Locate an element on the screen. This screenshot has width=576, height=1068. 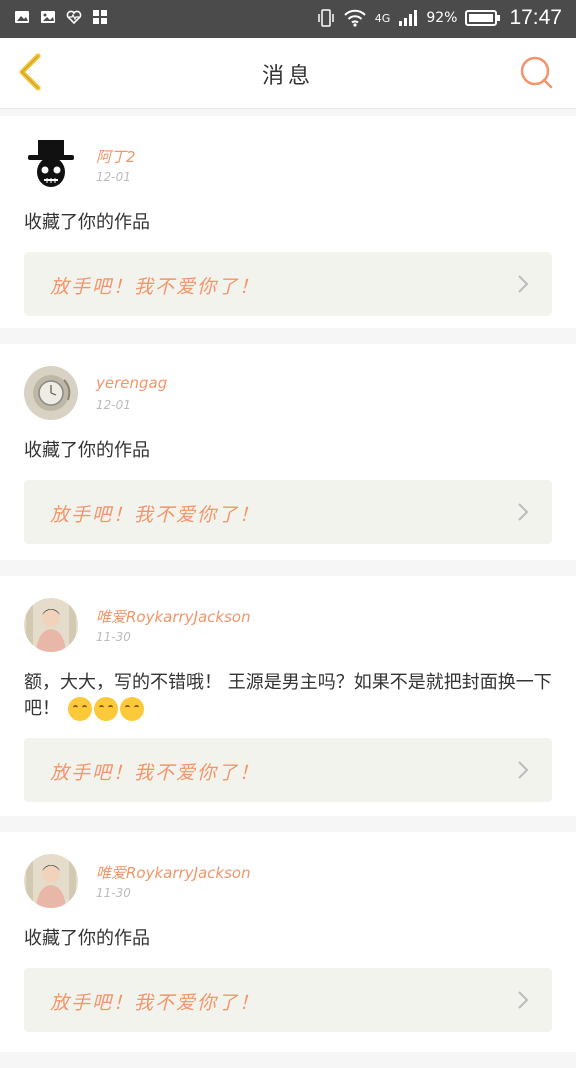
battery-percent: 92% is located at coordinates (442, 18).